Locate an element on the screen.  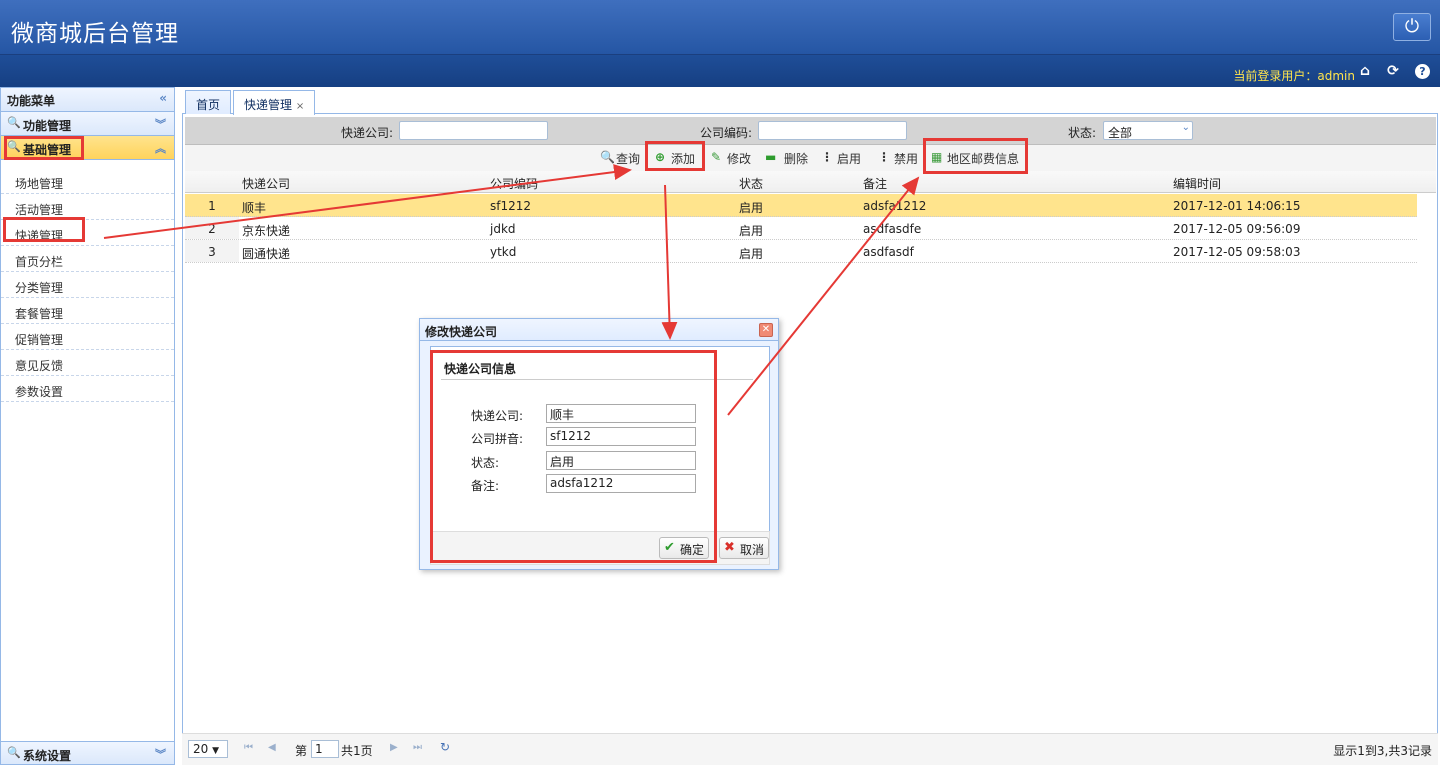
arrow-menu-to-add is located at coordinates (367, 201).